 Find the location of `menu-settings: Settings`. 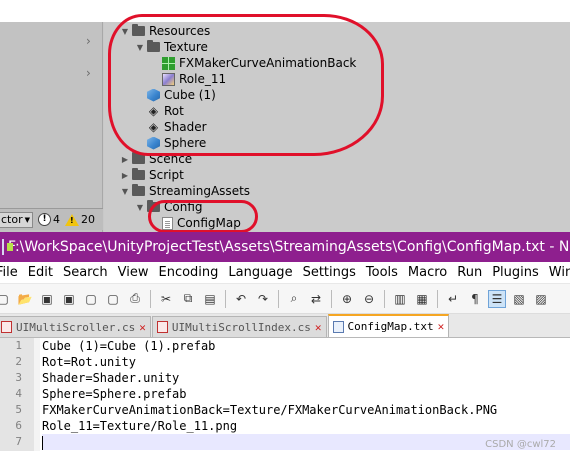

menu-settings: Settings is located at coordinates (329, 272).